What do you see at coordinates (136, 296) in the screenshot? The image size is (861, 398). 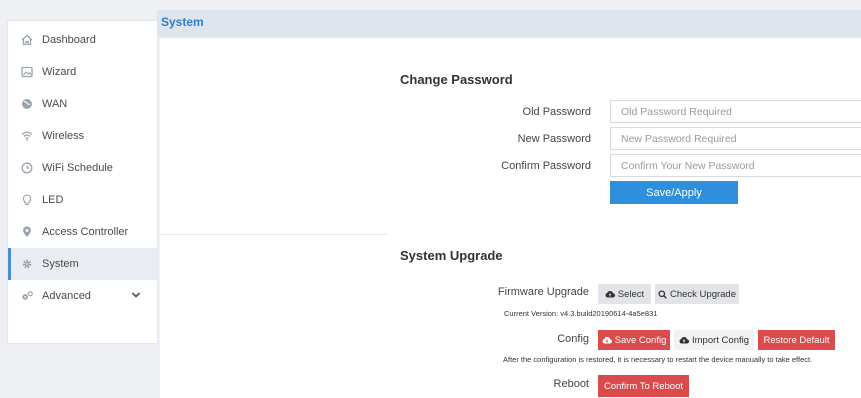 I see `chevron-down-icon` at bounding box center [136, 296].